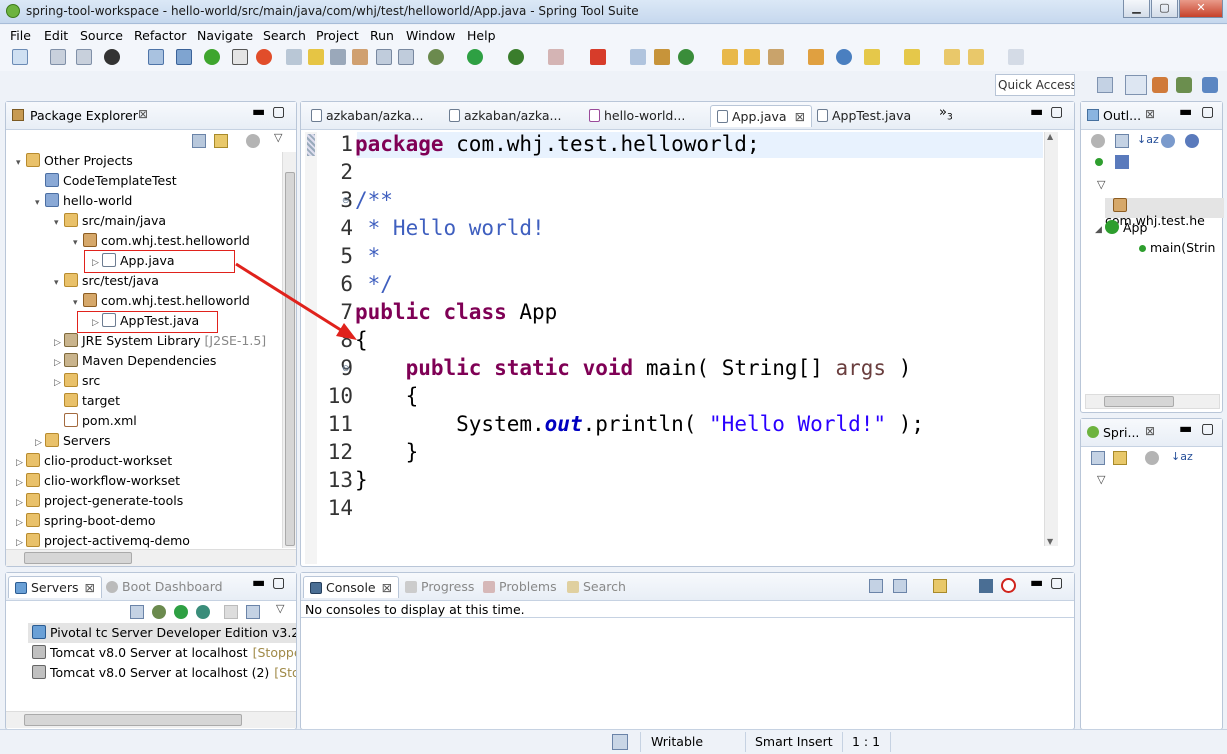  I want to click on annotation-arrow, so click(296, 301).